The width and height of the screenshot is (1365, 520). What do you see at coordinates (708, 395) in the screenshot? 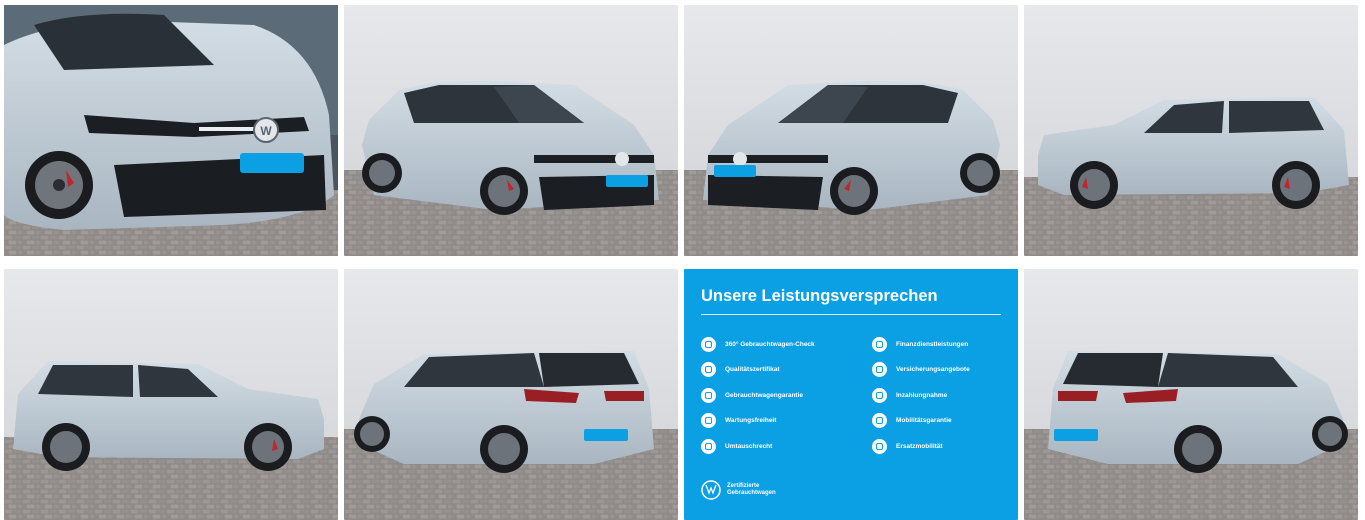
I see `shield-icon` at bounding box center [708, 395].